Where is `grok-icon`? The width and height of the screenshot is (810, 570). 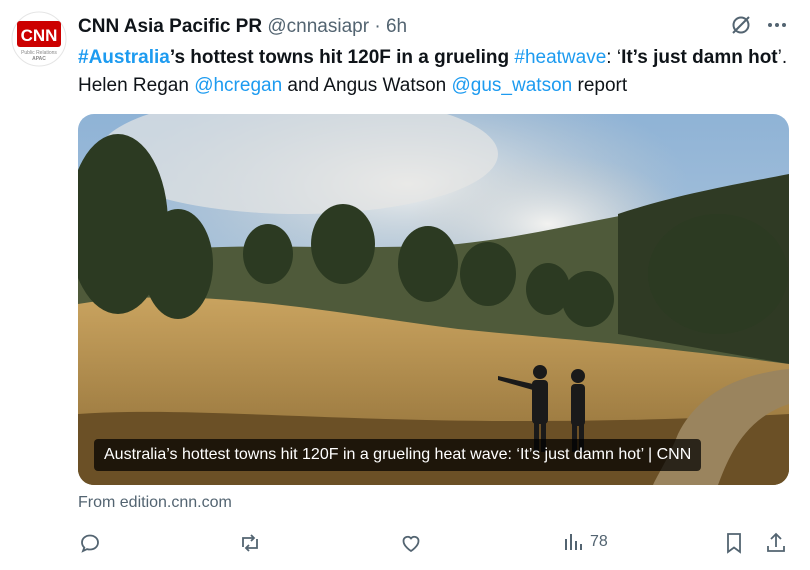 grok-icon is located at coordinates (741, 27).